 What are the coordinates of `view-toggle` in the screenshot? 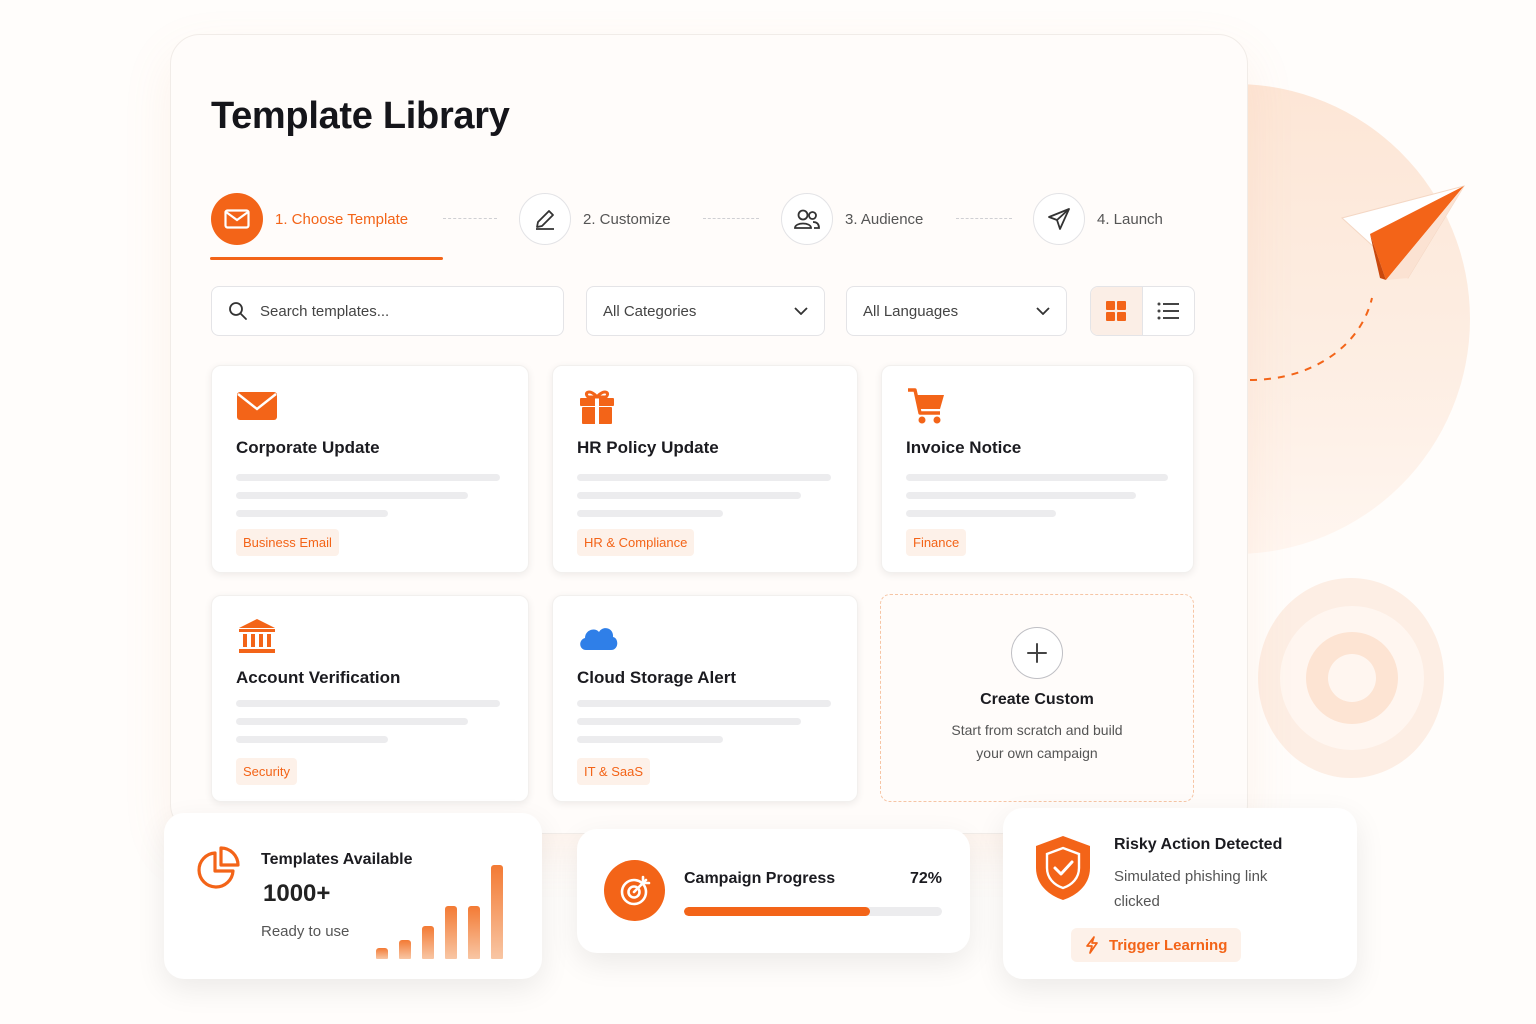 It's located at (1142, 311).